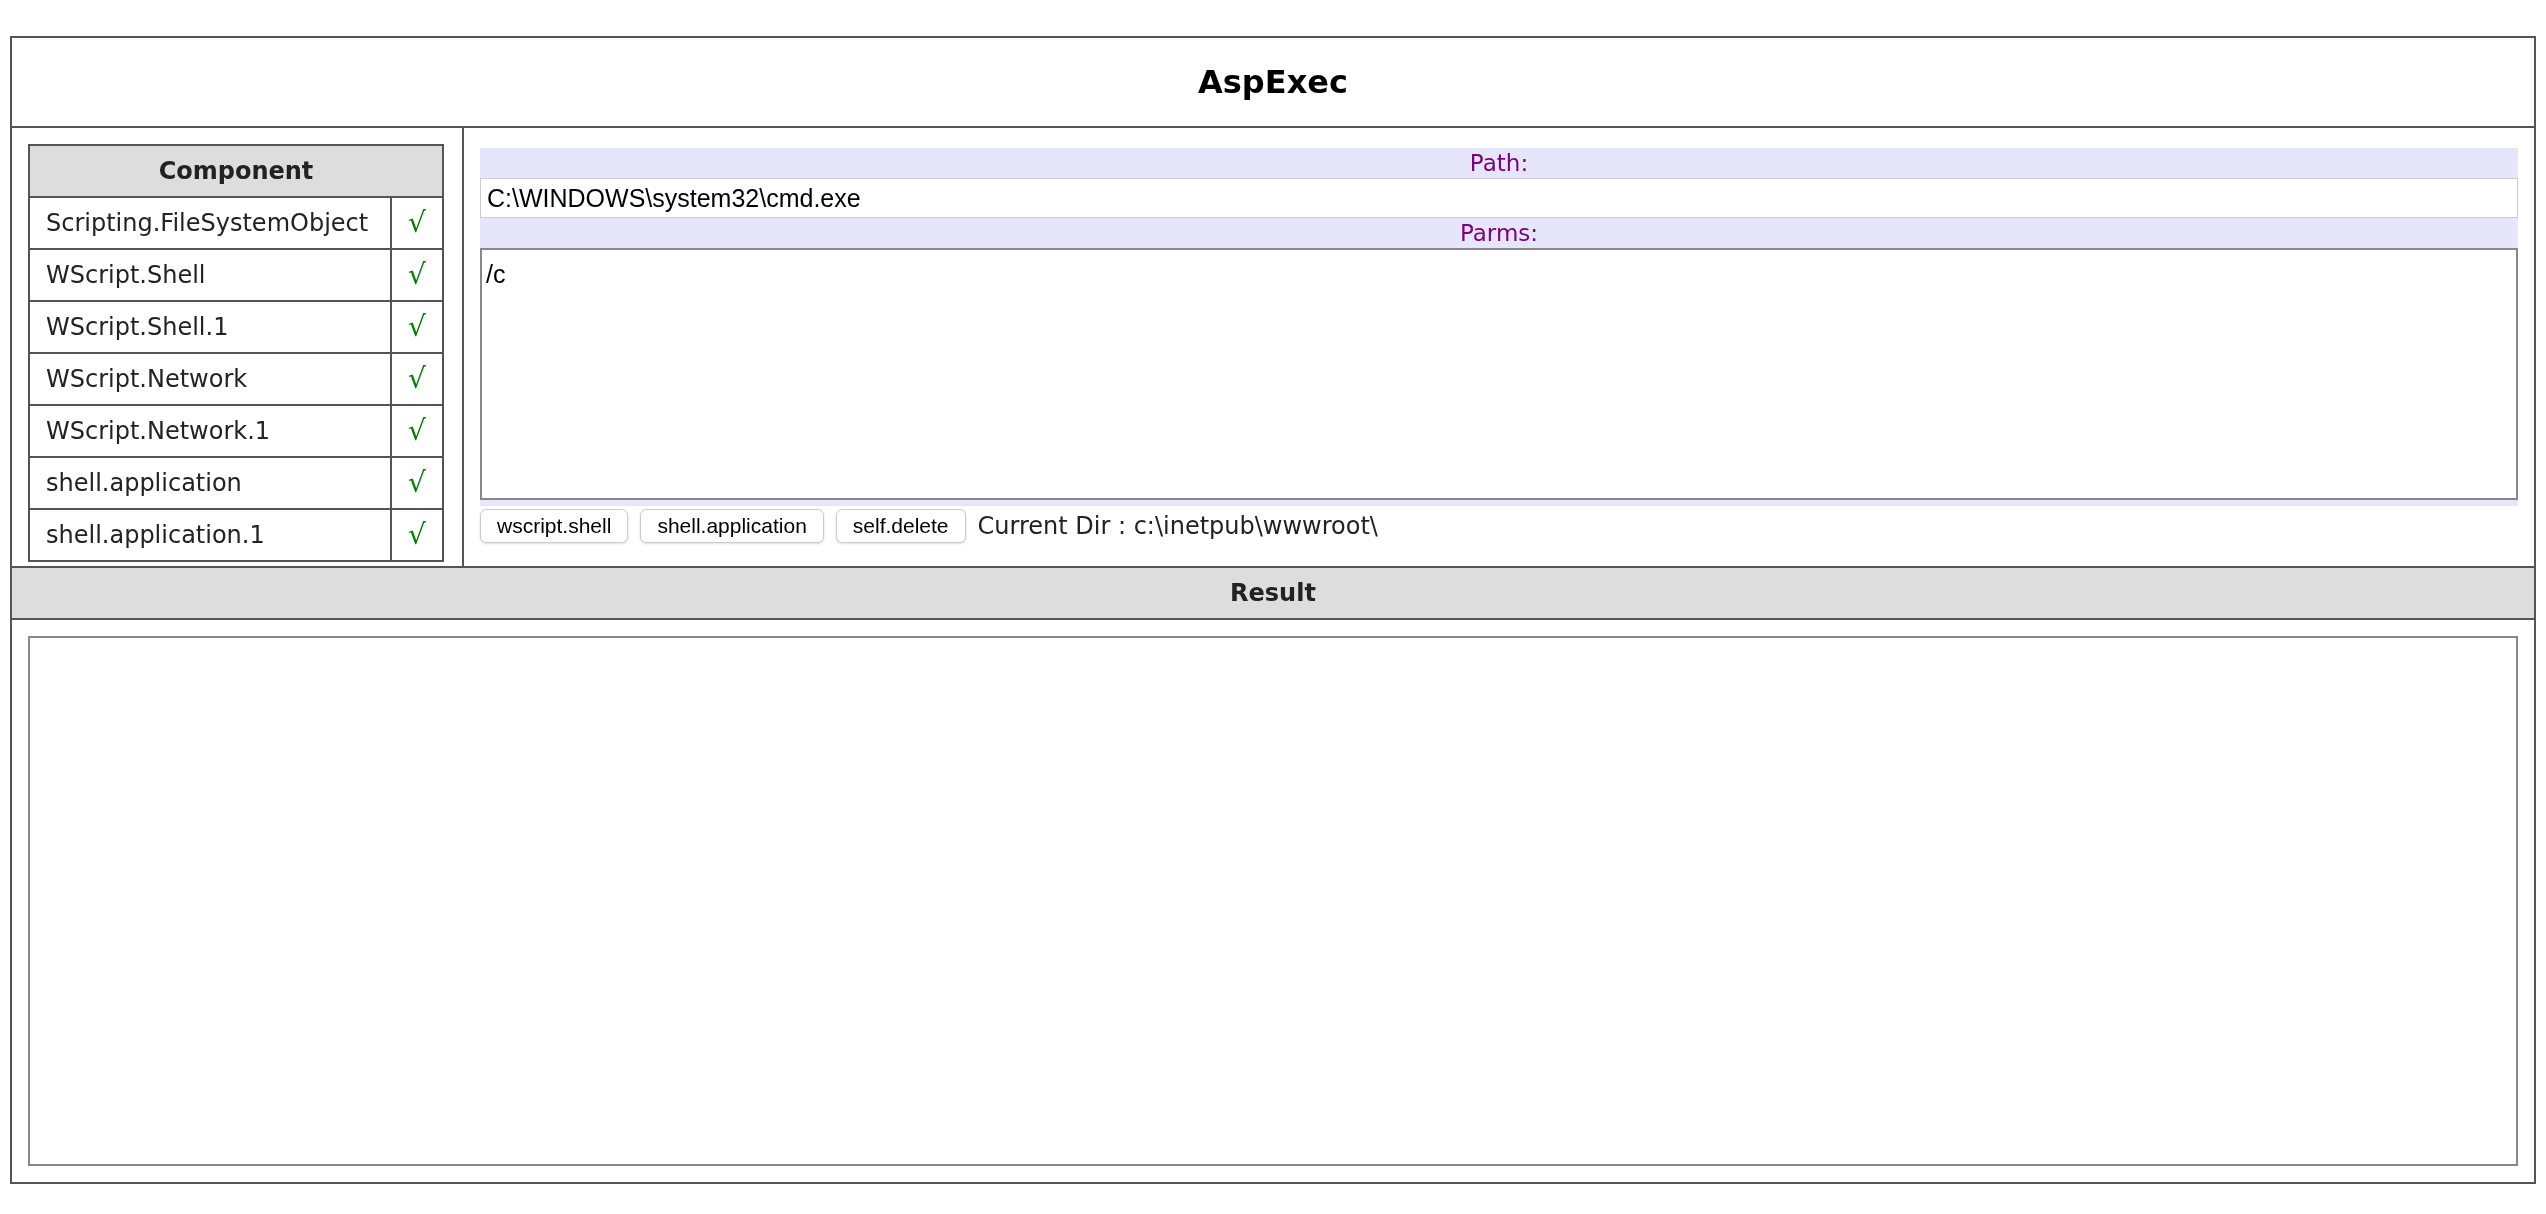 Image resolution: width=2546 pixels, height=1214 pixels. Describe the element at coordinates (236, 171) in the screenshot. I see `table-header: Component` at that location.